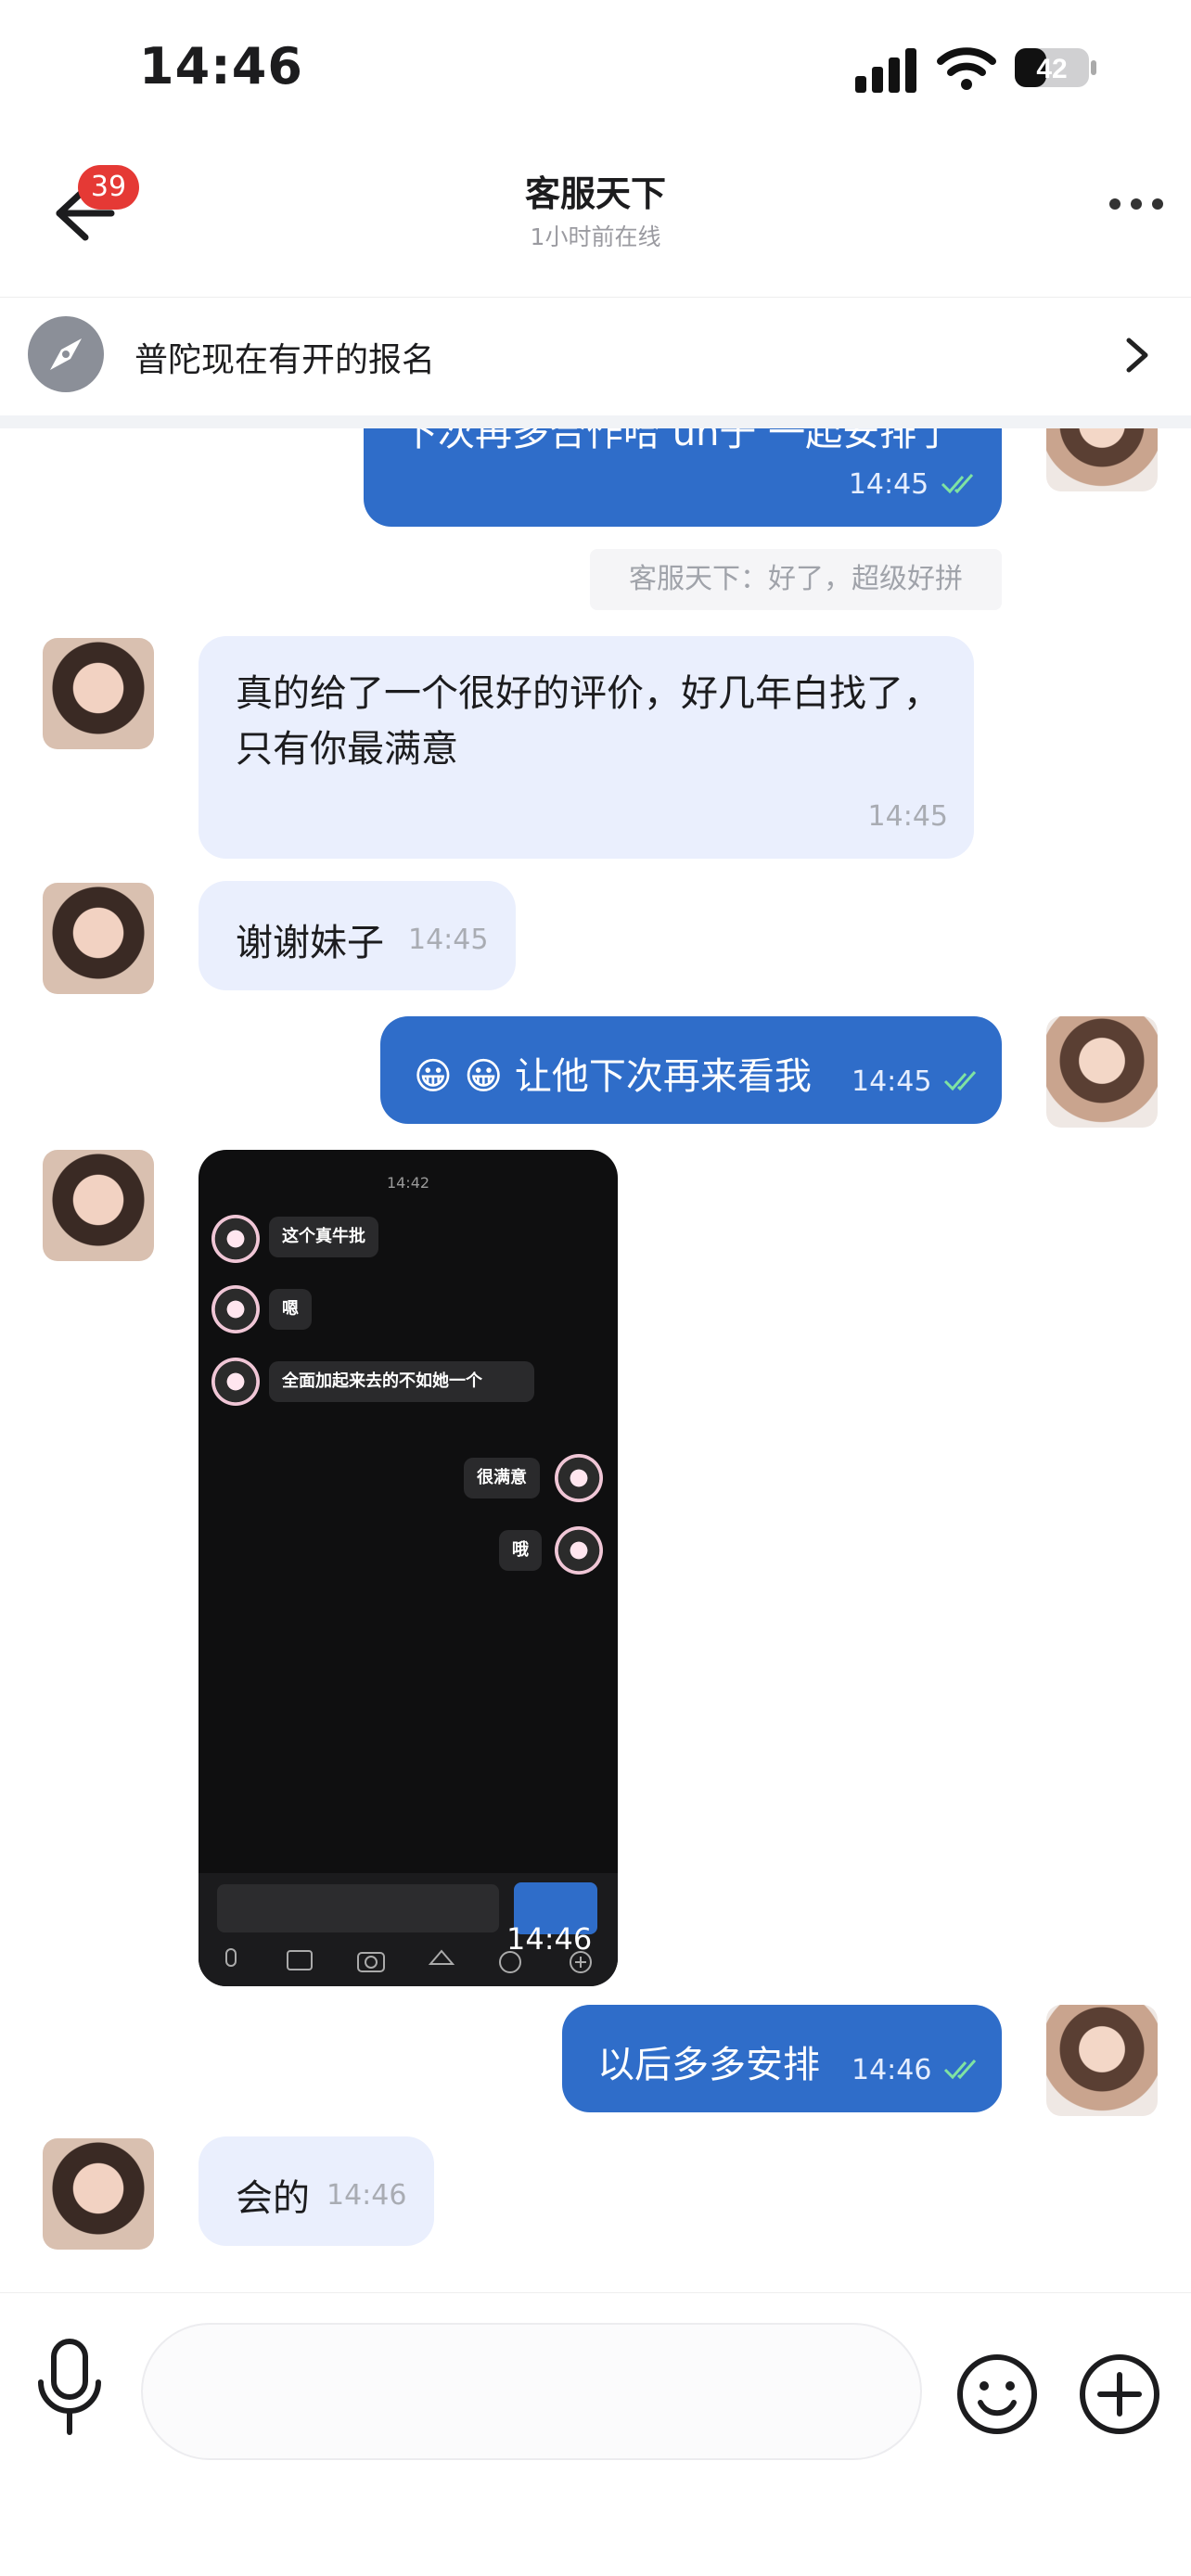 Image resolution: width=1191 pixels, height=2576 pixels. I want to click on screenshot-message: 全面加起来去的不如她一个, so click(401, 1381).